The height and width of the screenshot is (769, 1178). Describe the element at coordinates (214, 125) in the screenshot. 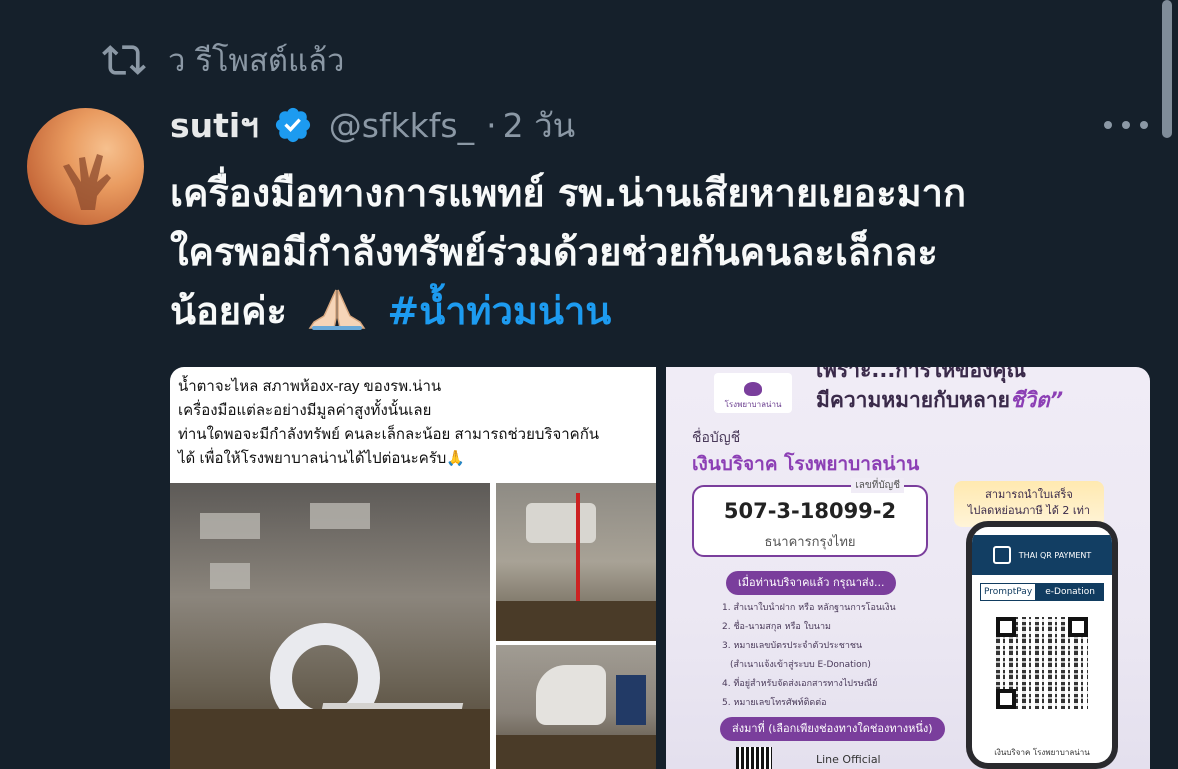

I see `author-name: sutiฯ` at that location.